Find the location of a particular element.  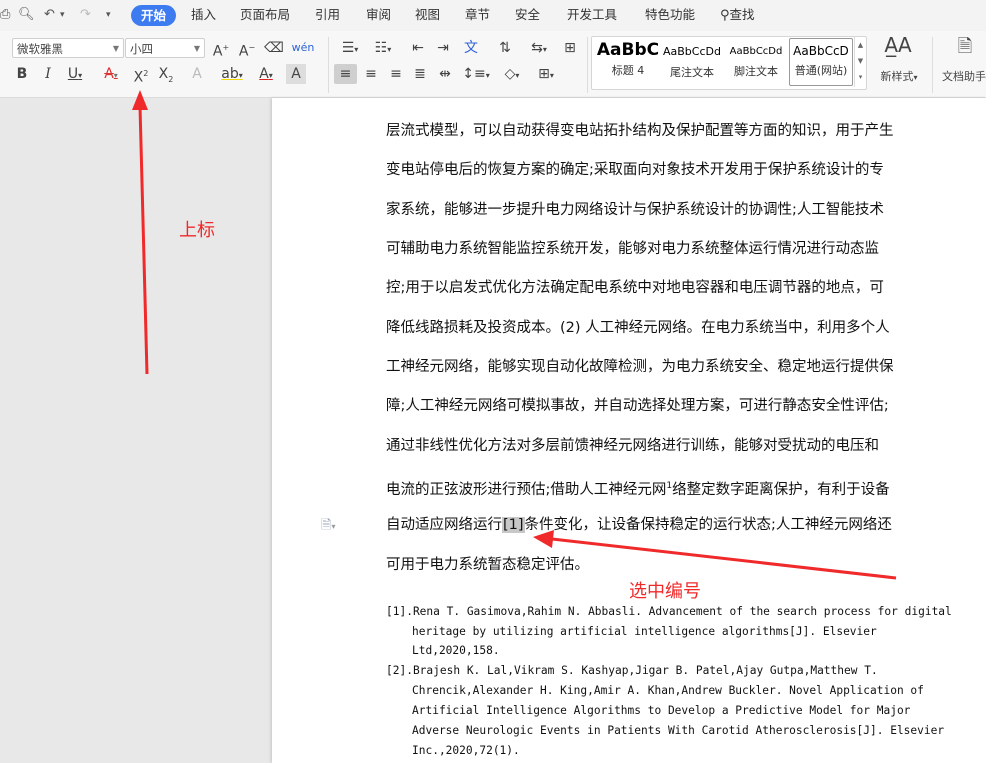

annotation-select-number-label: 选中编号 is located at coordinates (665, 591).